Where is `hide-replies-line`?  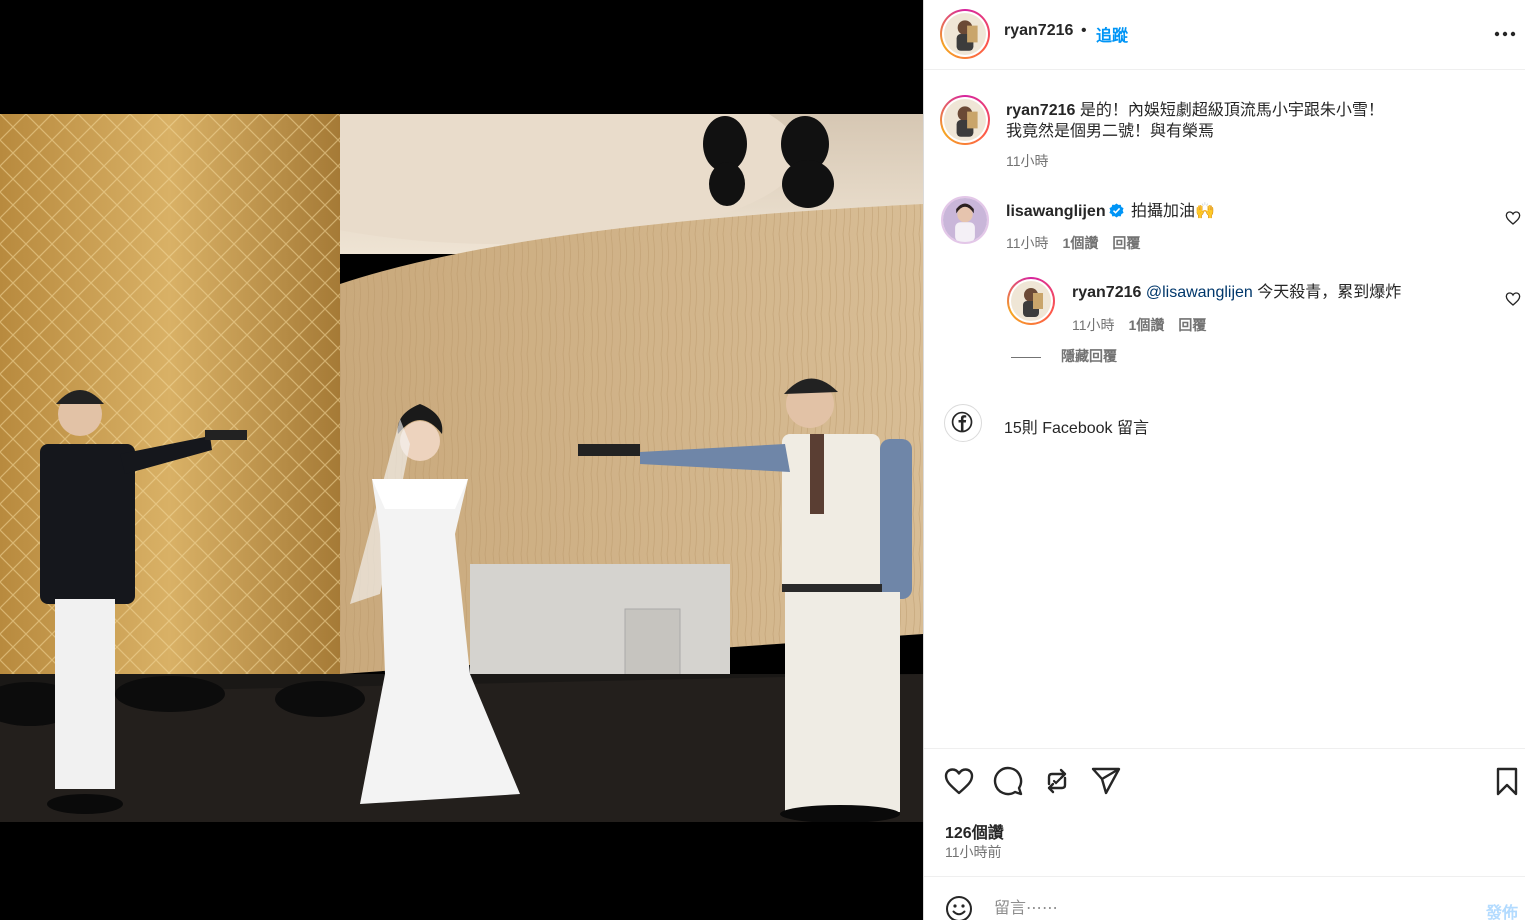
hide-replies-line is located at coordinates (1026, 357).